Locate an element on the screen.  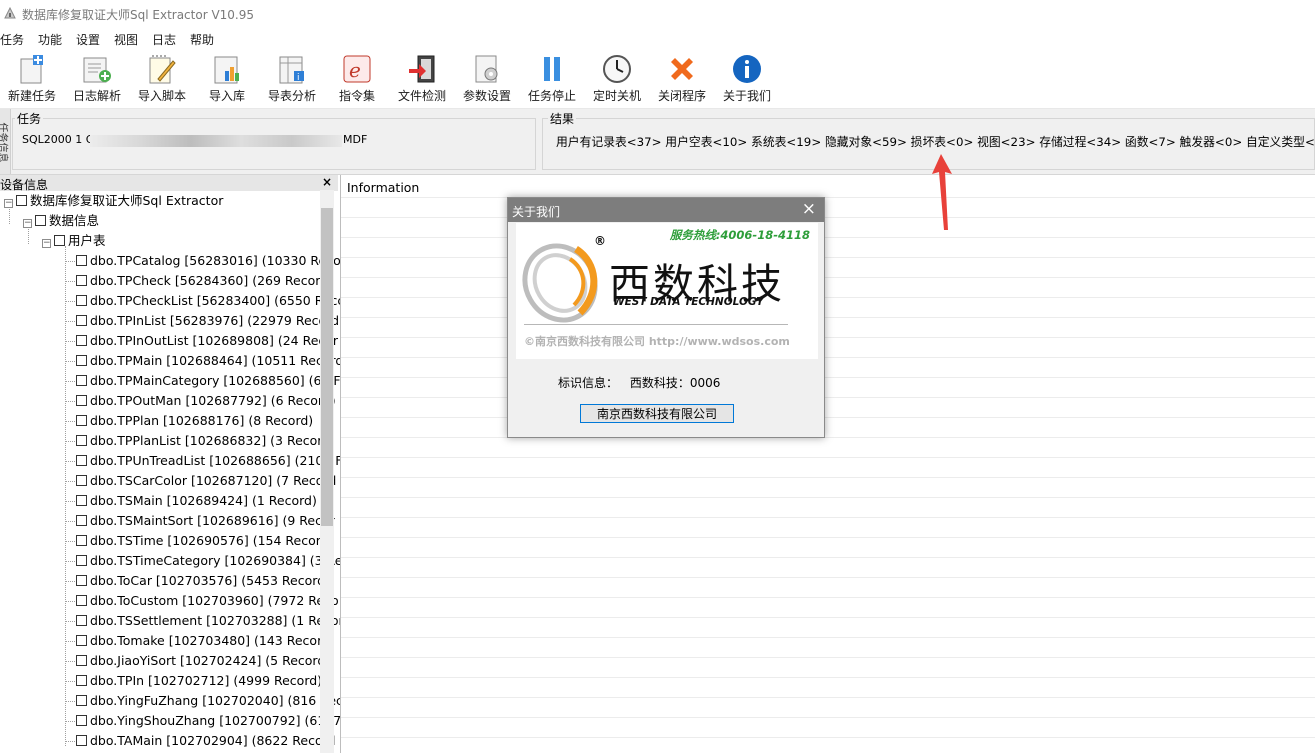
table-row: dbo.TPIn [102702712] (4999 Record) is located at coordinates (193, 681).